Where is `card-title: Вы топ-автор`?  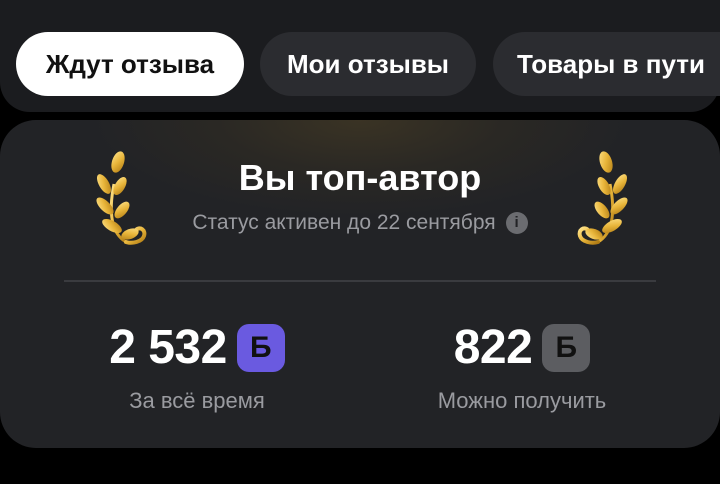
card-title: Вы топ-автор is located at coordinates (360, 177).